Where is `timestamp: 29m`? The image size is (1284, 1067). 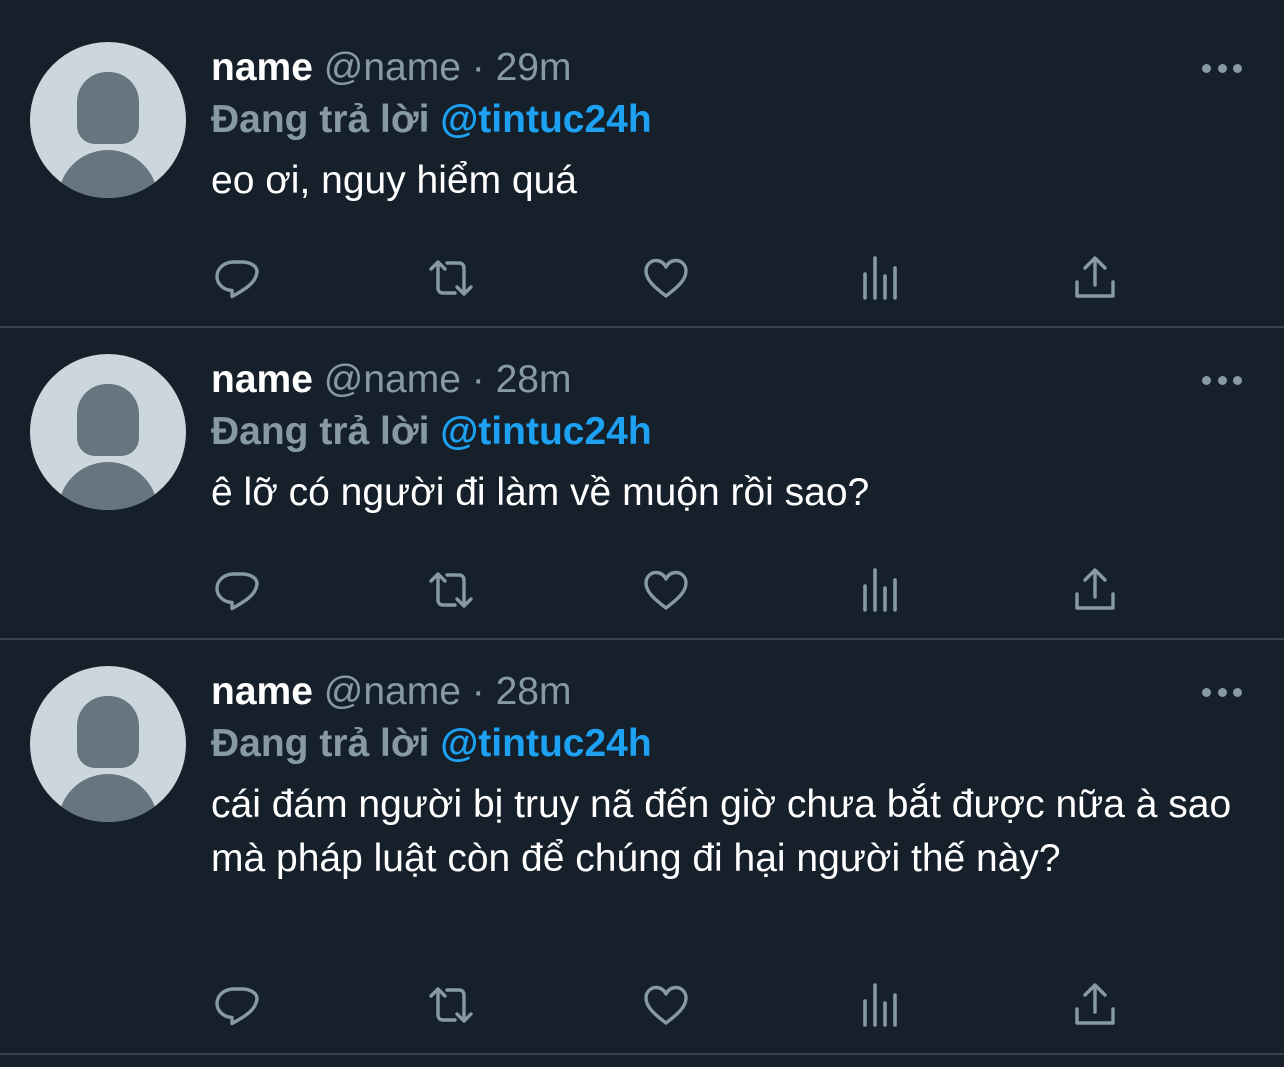 timestamp: 29m is located at coordinates (534, 67).